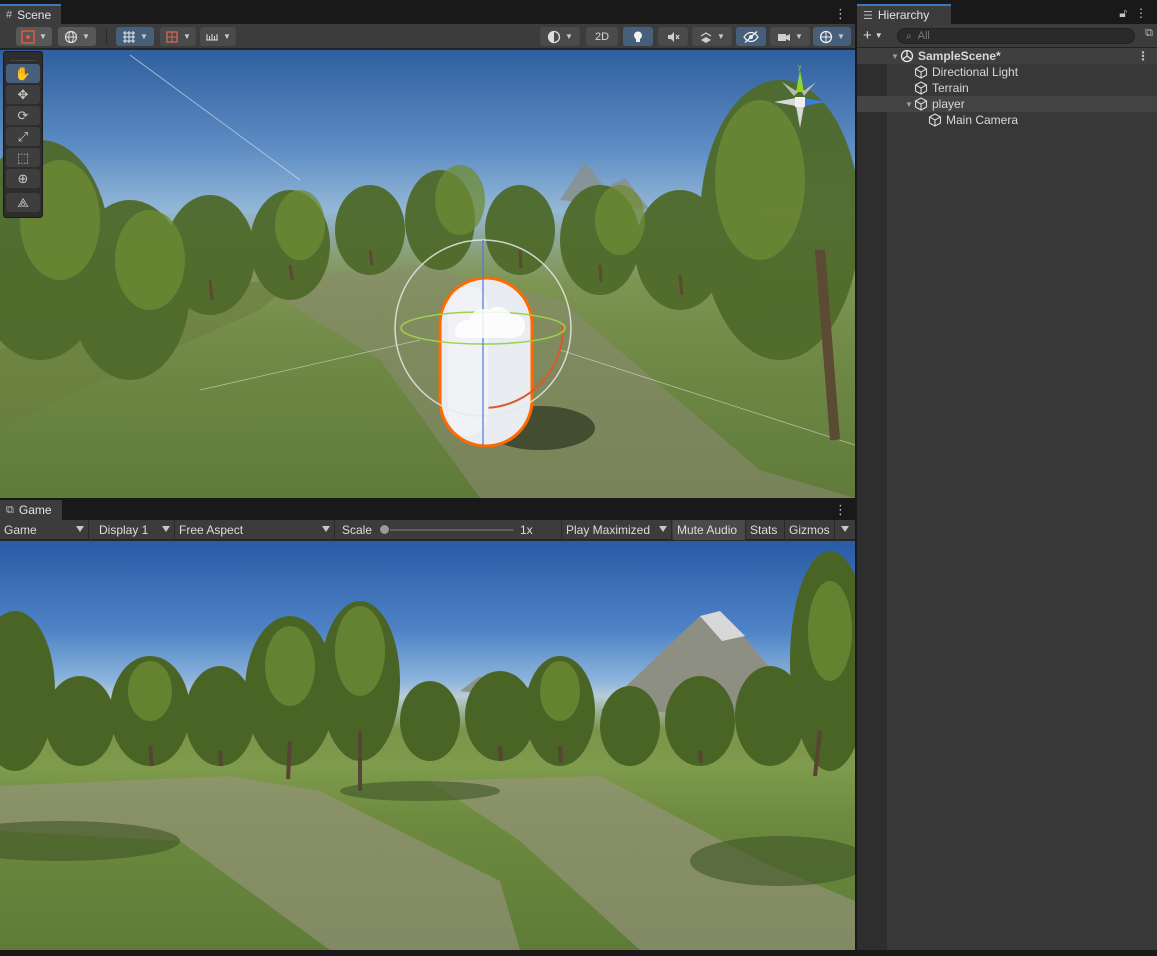 This screenshot has height=956, width=1157. What do you see at coordinates (904, 14) in the screenshot?
I see `tab-hierarchy: ☰ Hierarchy` at bounding box center [904, 14].